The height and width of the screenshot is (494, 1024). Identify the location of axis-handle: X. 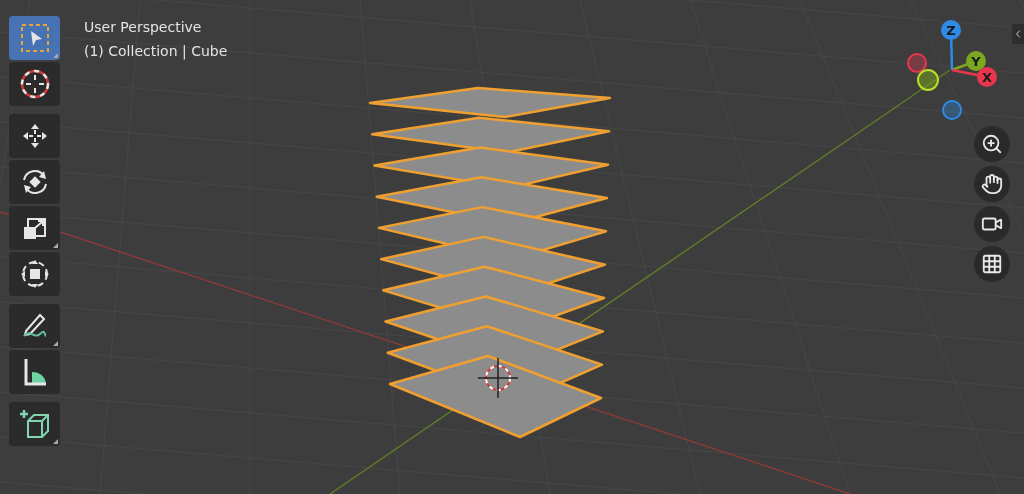
(987, 77).